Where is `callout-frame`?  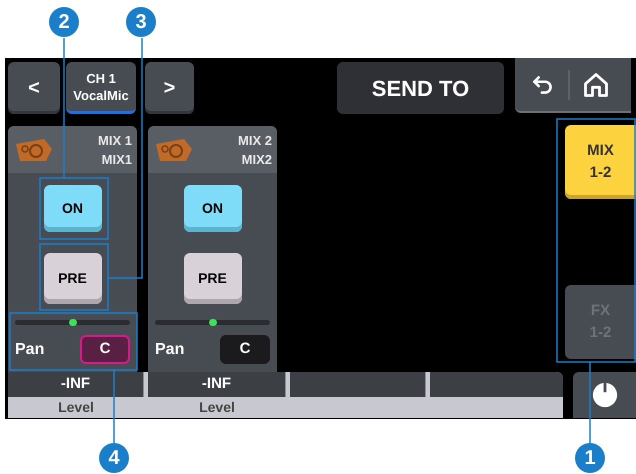
callout-frame is located at coordinates (74, 208).